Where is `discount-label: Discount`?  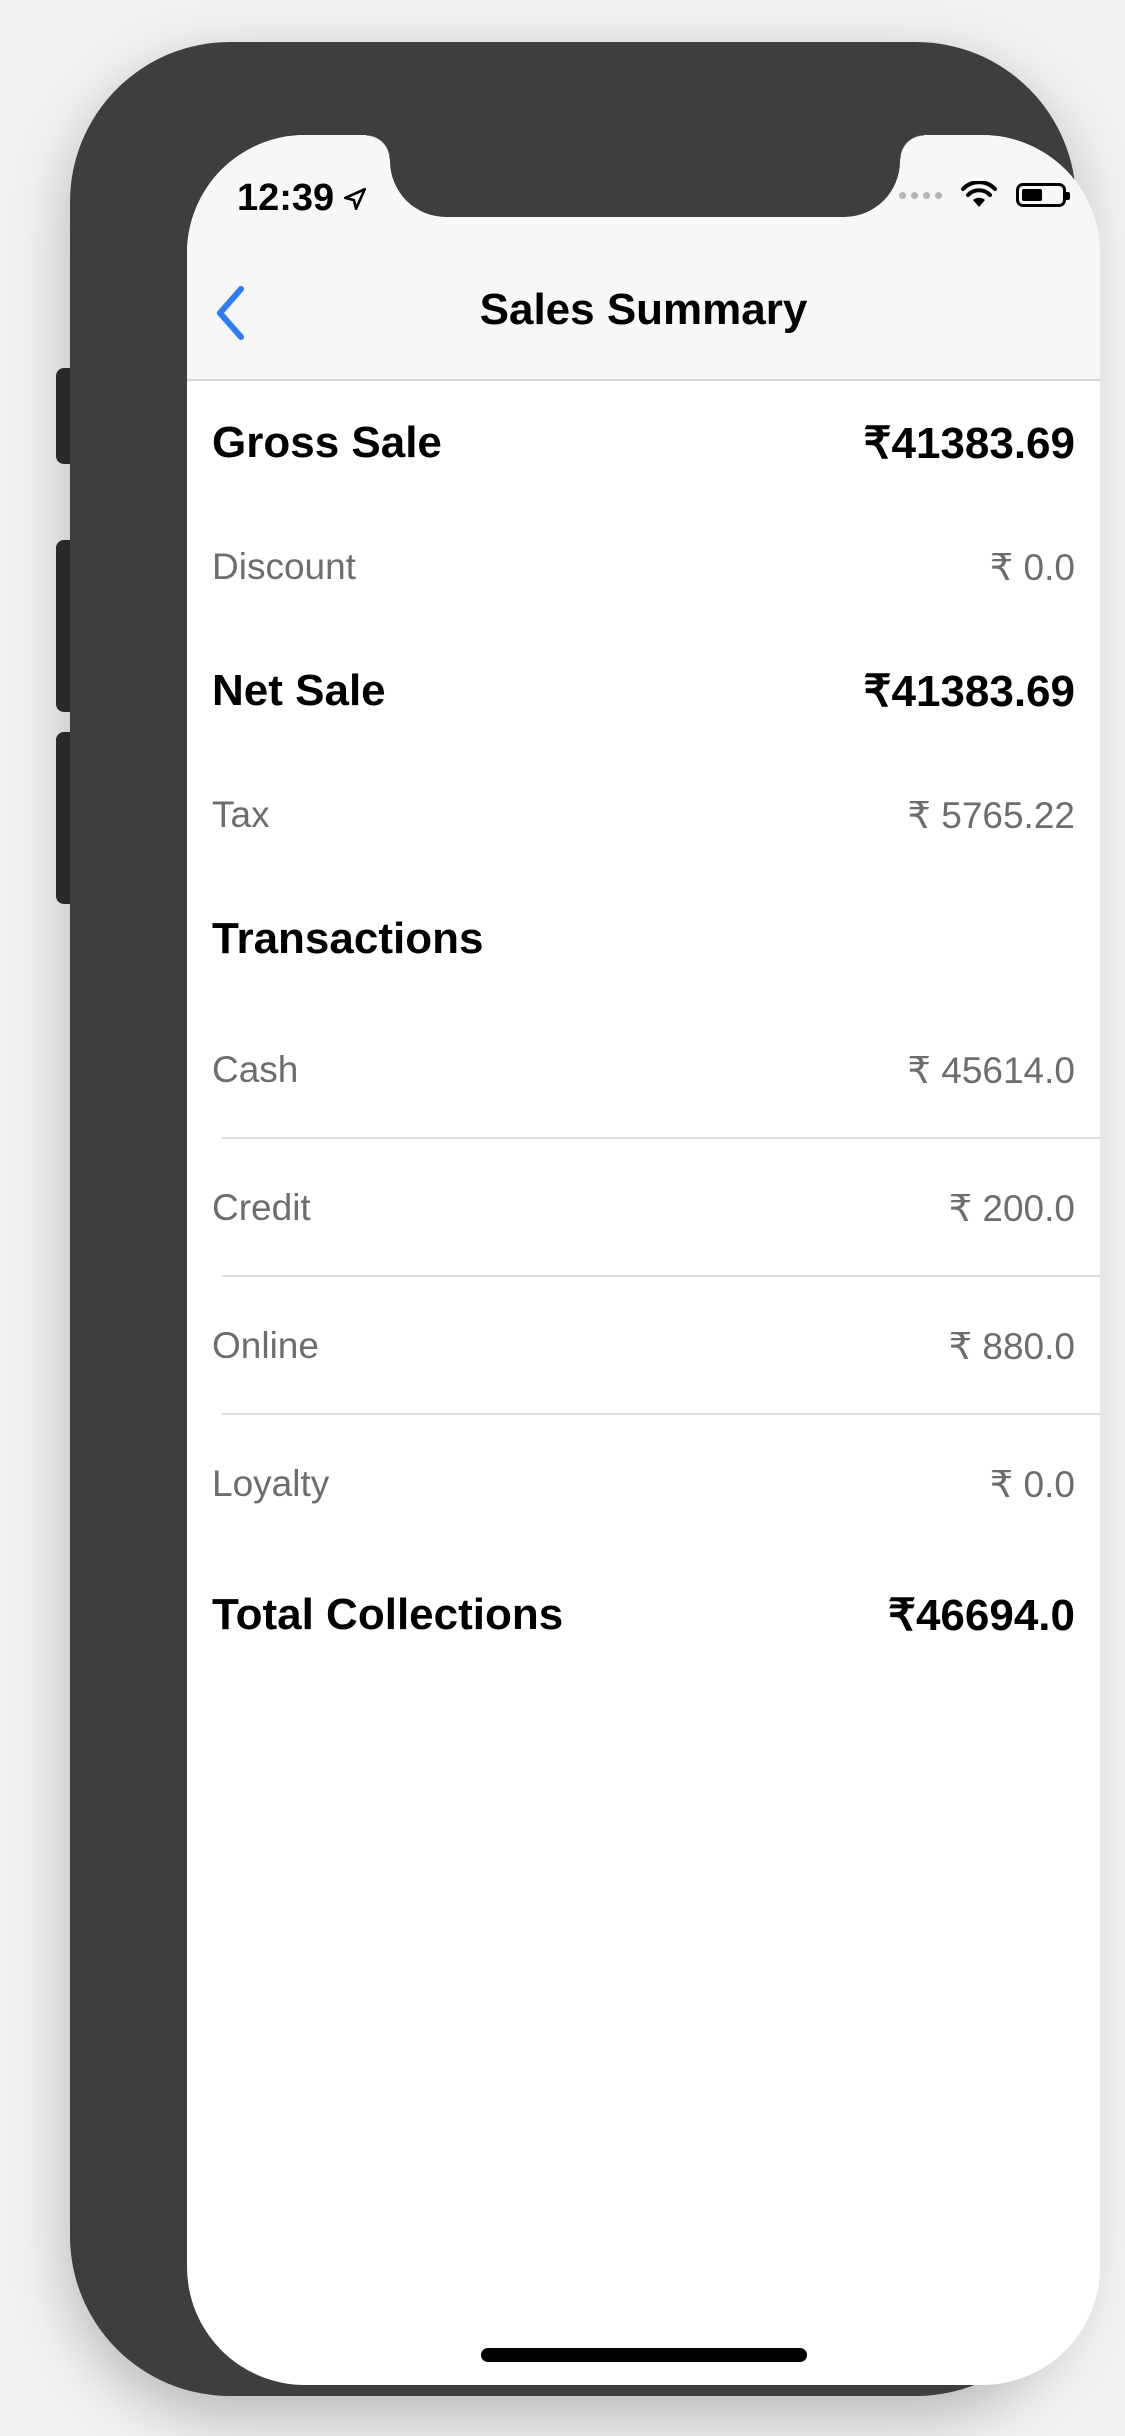 discount-label: Discount is located at coordinates (284, 566).